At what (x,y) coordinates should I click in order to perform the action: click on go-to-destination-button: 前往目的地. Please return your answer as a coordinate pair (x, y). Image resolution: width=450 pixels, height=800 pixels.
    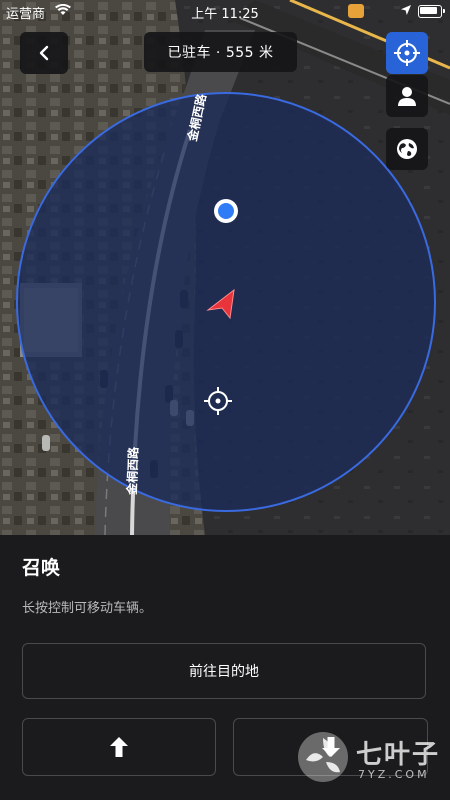
    Looking at the image, I should click on (224, 671).